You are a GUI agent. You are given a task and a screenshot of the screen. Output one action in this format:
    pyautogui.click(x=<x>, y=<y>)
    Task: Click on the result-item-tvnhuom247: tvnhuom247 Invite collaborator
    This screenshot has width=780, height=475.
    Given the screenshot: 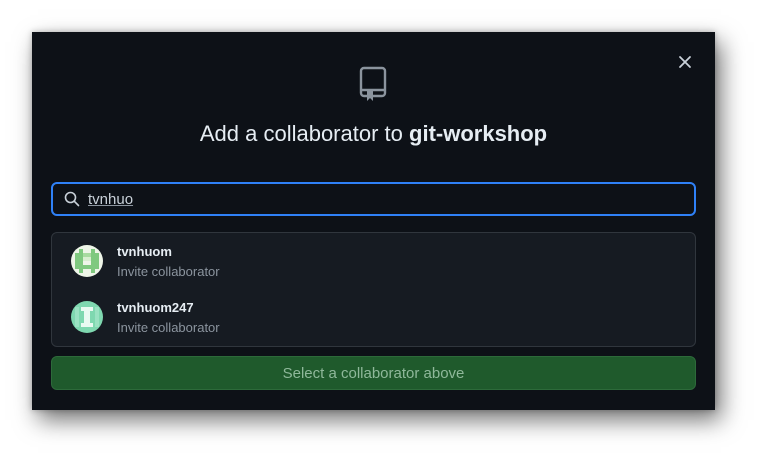 What is the action you would take?
    pyautogui.click(x=373, y=317)
    